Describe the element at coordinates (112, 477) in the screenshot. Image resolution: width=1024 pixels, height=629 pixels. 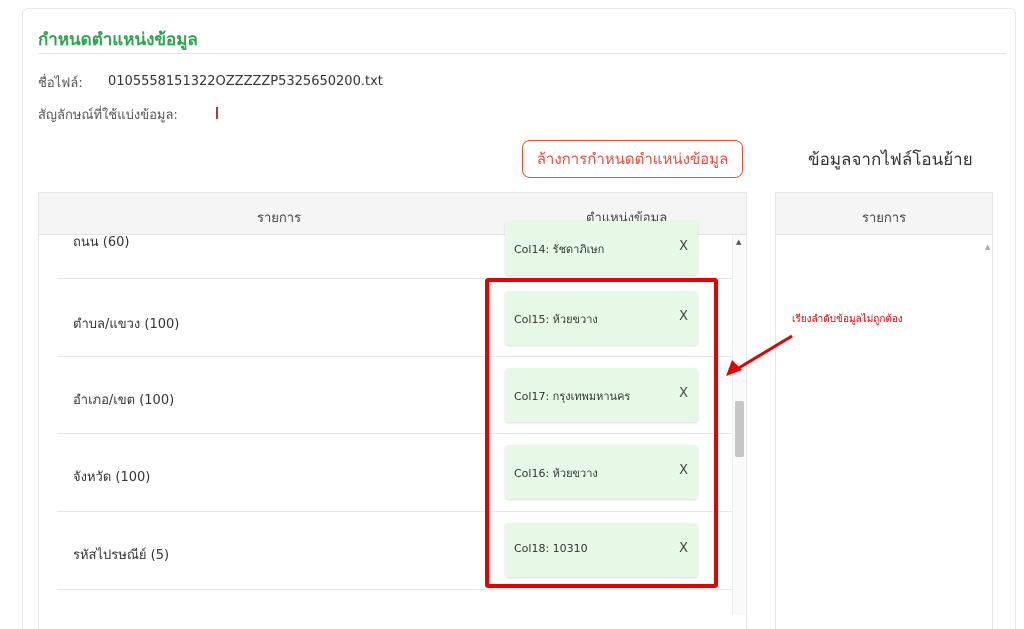
I see `row-label: จังหวัด (100)` at that location.